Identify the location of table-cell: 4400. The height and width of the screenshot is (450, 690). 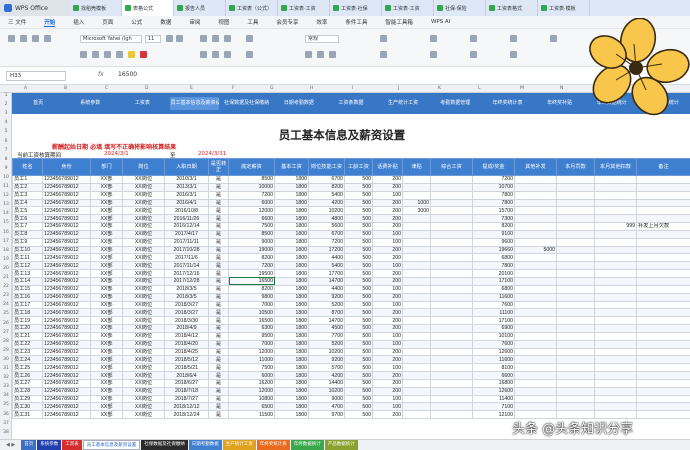
(326, 289).